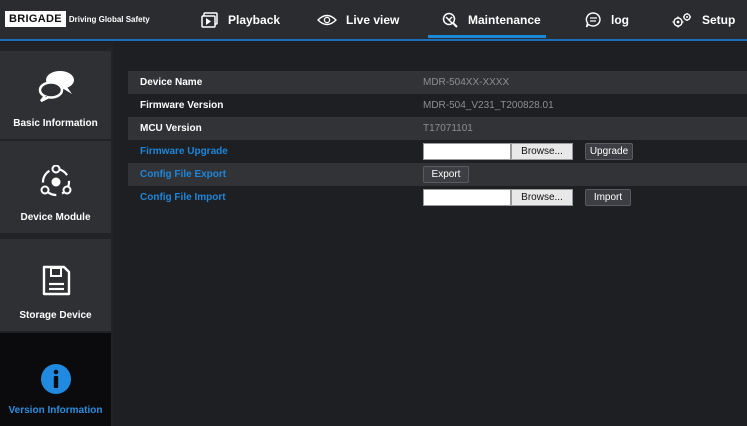  What do you see at coordinates (55, 315) in the screenshot?
I see `sidebar-item-label: Storage Device` at bounding box center [55, 315].